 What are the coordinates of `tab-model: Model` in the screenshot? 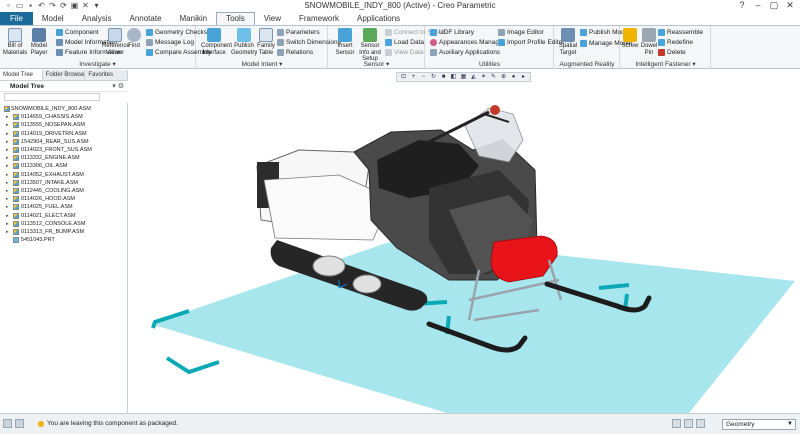 It's located at (53, 18).